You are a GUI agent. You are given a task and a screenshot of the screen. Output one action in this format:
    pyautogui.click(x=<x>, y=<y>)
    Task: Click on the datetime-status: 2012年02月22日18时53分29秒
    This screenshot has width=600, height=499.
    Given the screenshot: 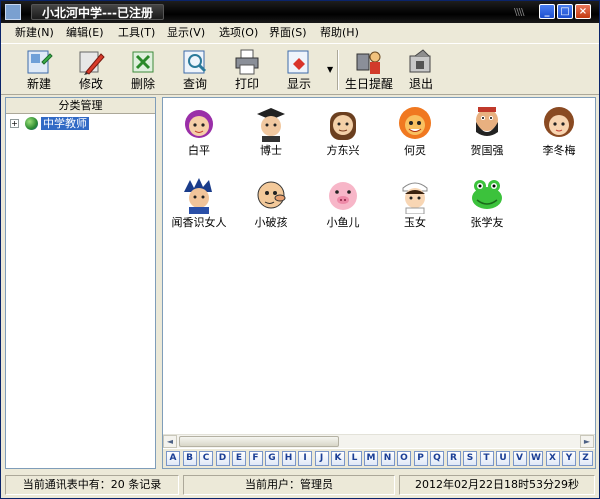 What is the action you would take?
    pyautogui.click(x=497, y=485)
    